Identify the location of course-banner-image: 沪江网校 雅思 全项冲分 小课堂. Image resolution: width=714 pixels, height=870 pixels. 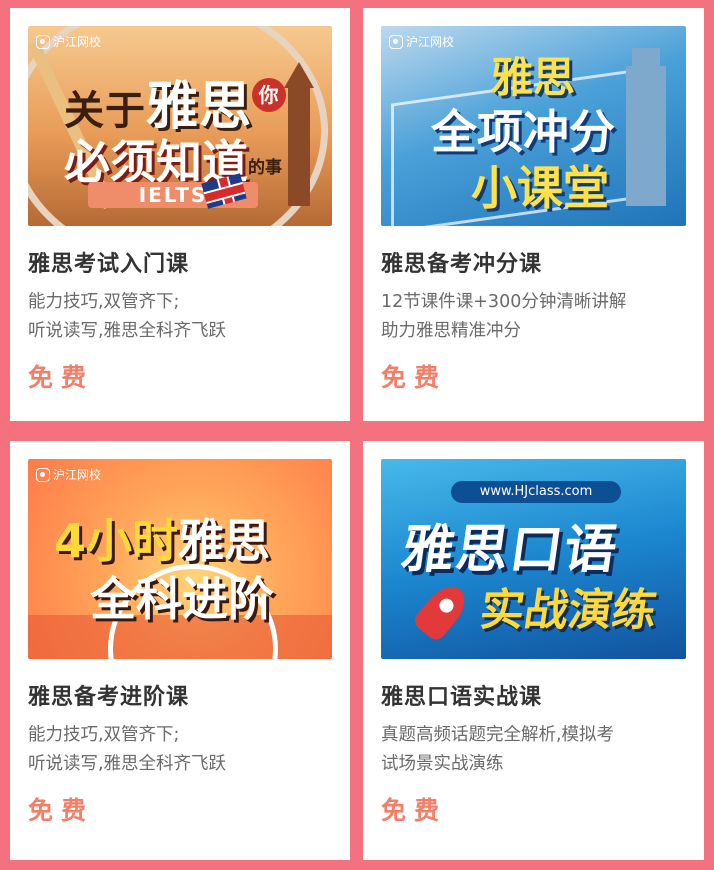
(533, 126).